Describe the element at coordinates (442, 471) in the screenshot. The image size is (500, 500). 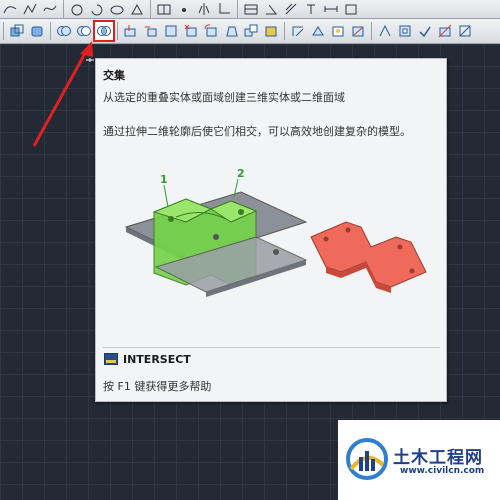
I see `watermark-url: www.civilcn.com` at that location.